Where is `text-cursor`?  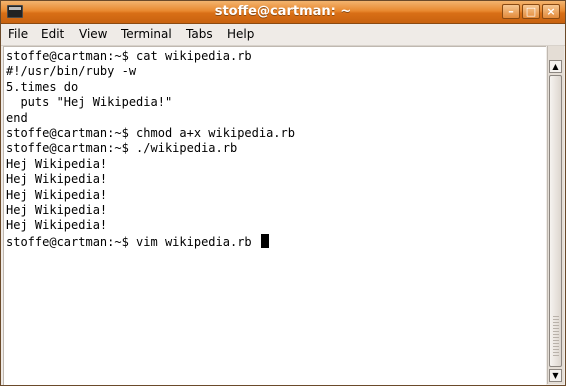 text-cursor is located at coordinates (264, 240).